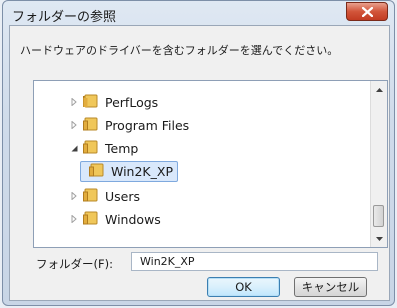 This screenshot has height=308, width=397. Describe the element at coordinates (142, 171) in the screenshot. I see `tree-item-label: Win2K_XP` at that location.